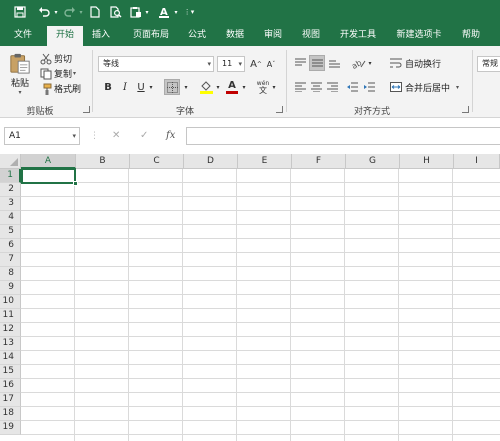 The image size is (500, 441). Describe the element at coordinates (15, 136) in the screenshot. I see `name-box-value: A1` at that location.